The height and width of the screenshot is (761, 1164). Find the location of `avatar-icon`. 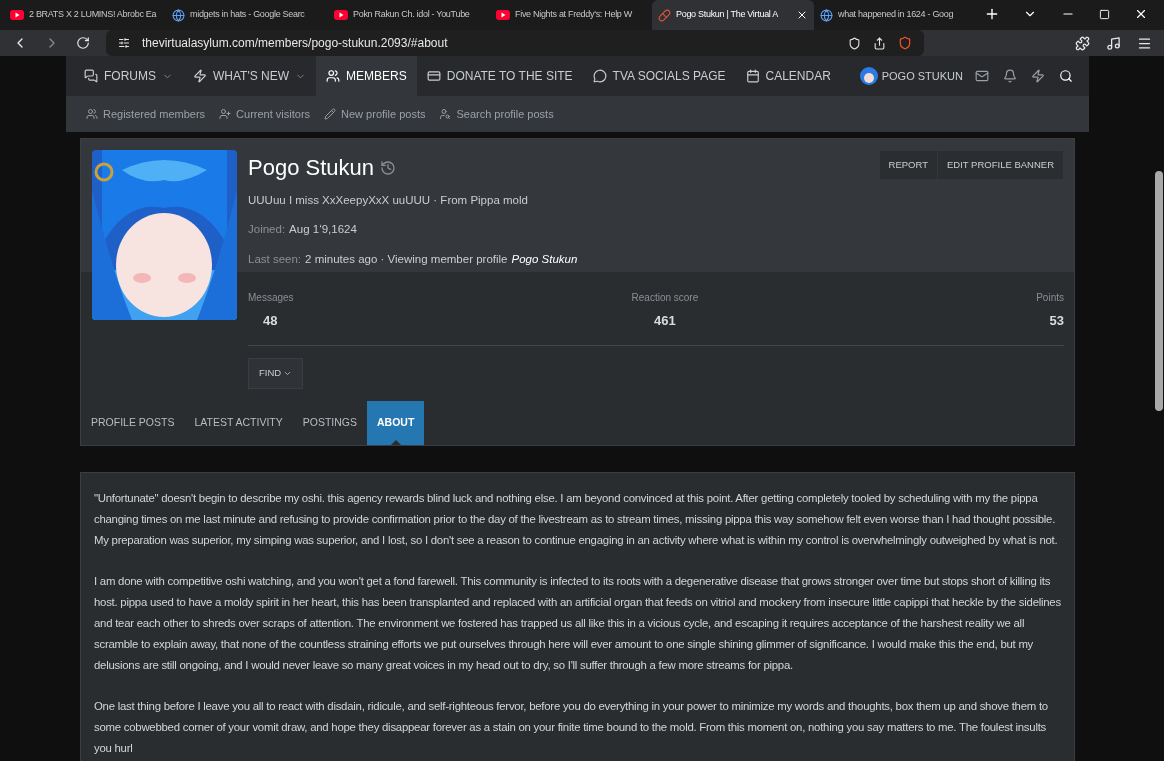

avatar-icon is located at coordinates (868, 76).